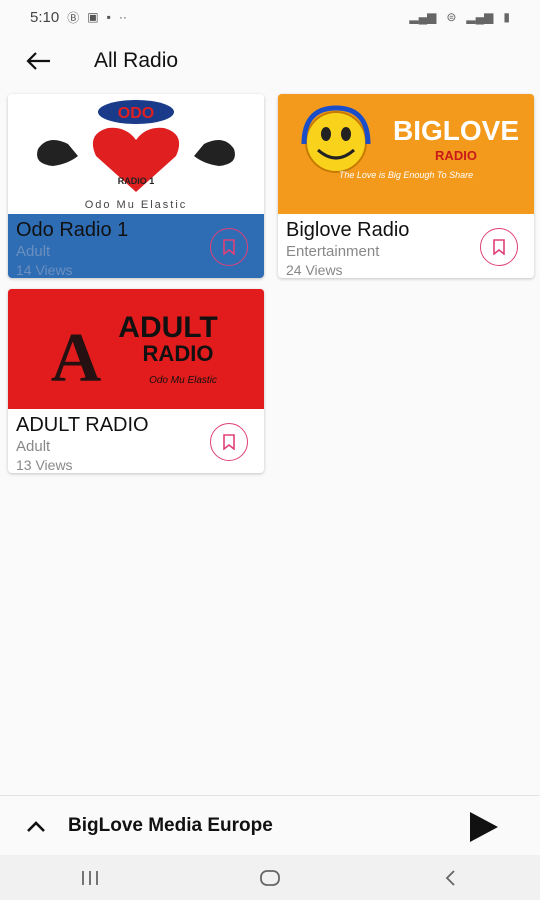 This screenshot has height=900, width=540. I want to click on home-icon, so click(270, 877).